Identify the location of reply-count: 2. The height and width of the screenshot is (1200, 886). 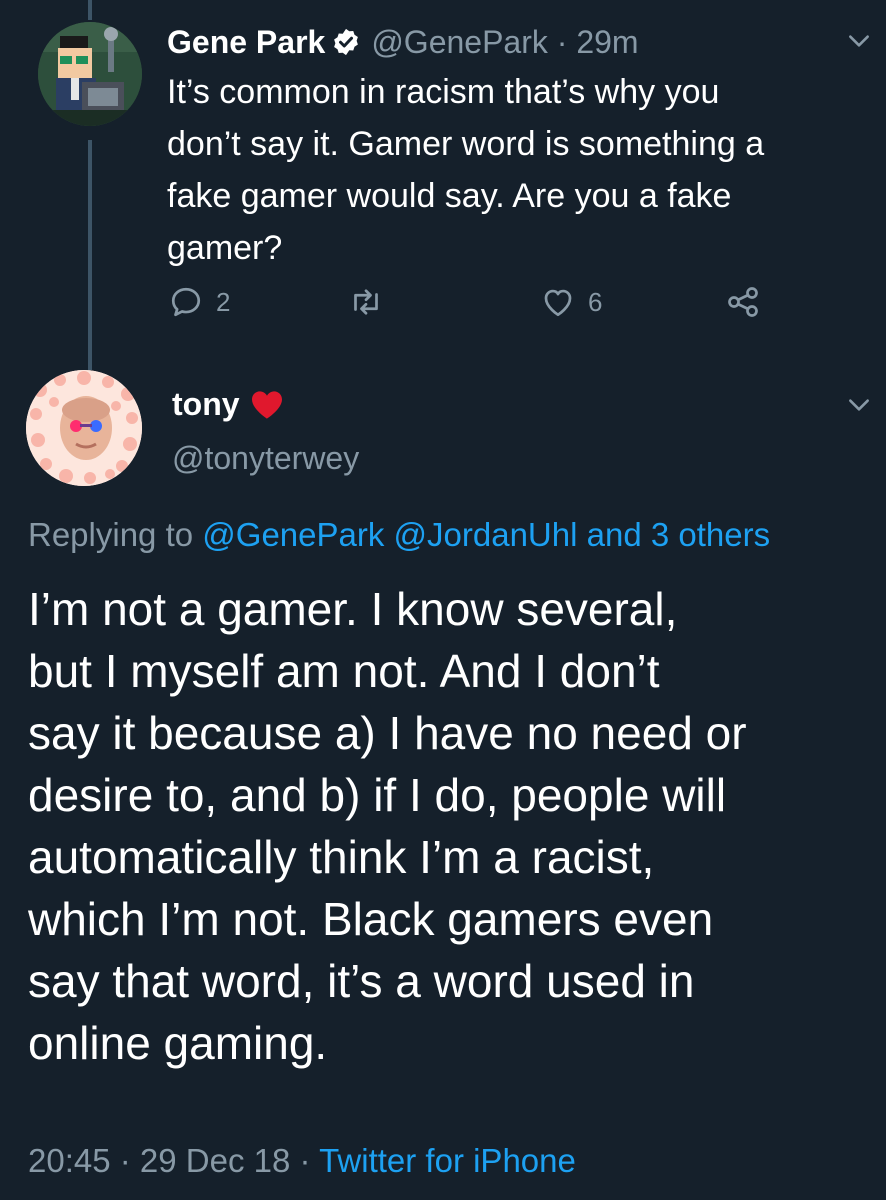
(223, 301).